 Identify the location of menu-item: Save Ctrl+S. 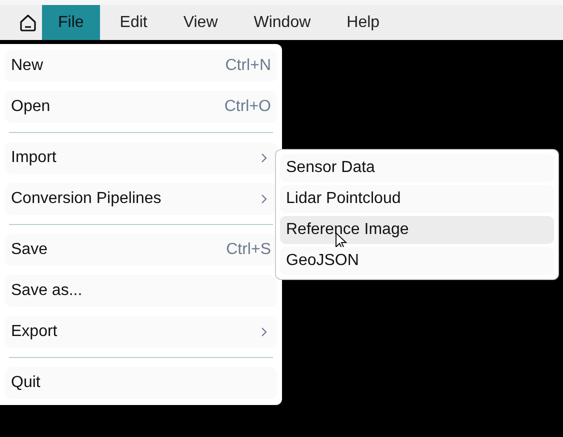
(141, 250).